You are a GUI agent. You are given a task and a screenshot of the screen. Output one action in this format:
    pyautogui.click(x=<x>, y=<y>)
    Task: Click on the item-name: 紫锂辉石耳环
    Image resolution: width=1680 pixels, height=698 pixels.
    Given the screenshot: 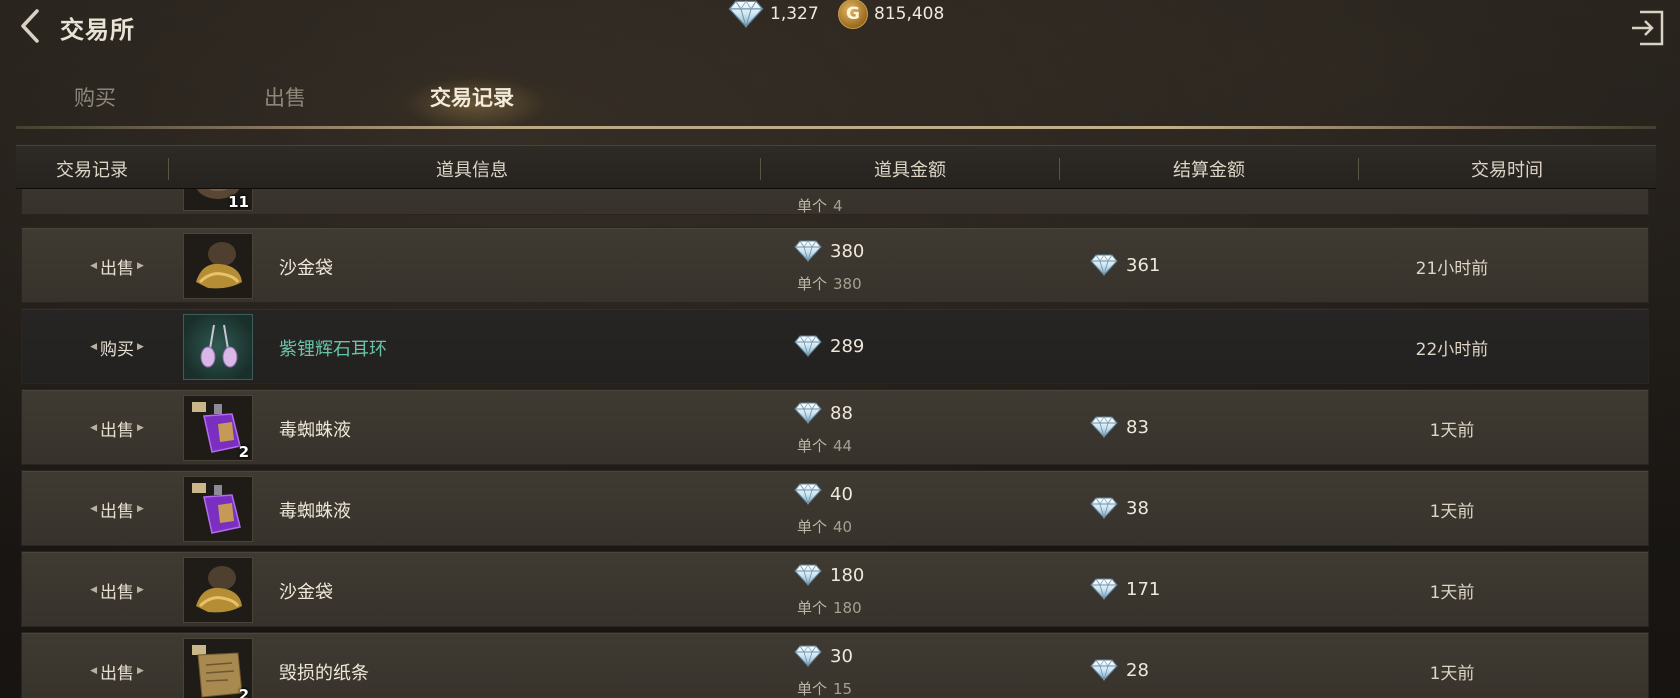 What is the action you would take?
    pyautogui.click(x=333, y=349)
    